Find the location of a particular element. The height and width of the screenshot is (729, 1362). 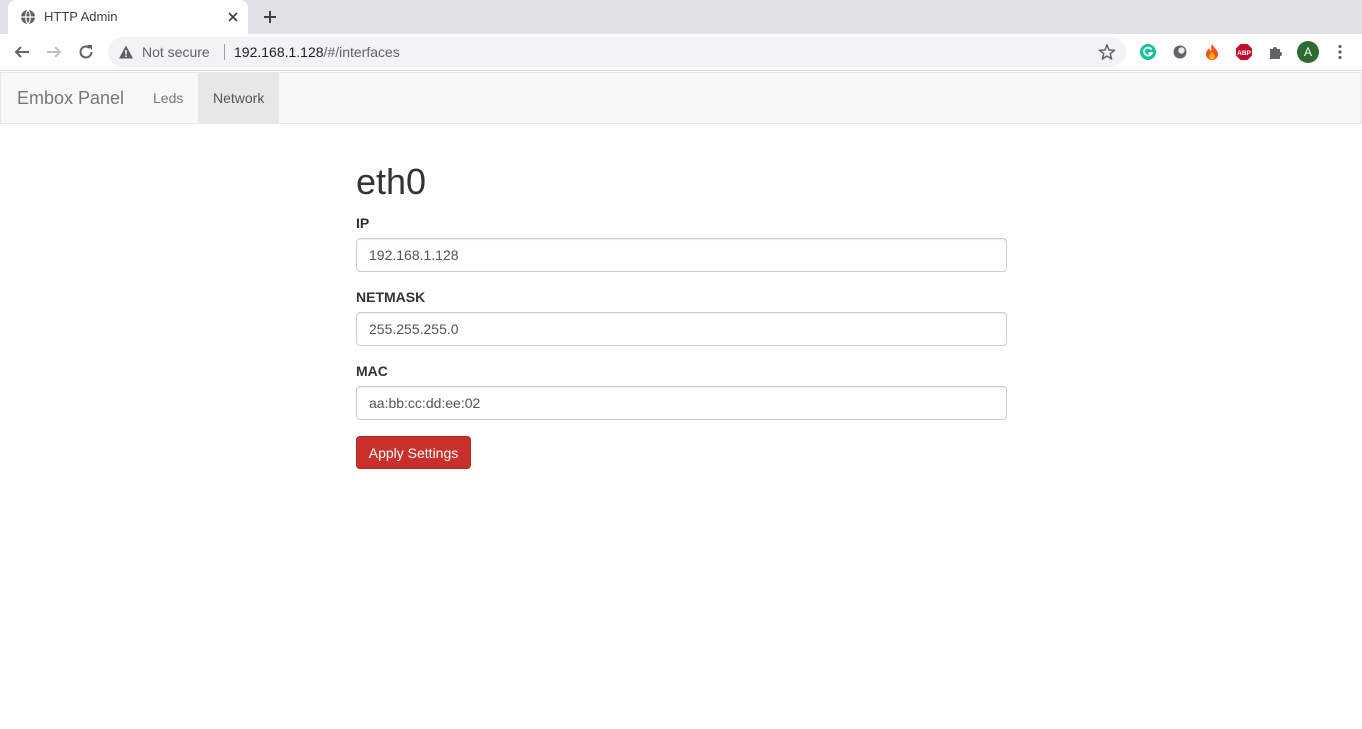

mac-label: MAC is located at coordinates (372, 371).